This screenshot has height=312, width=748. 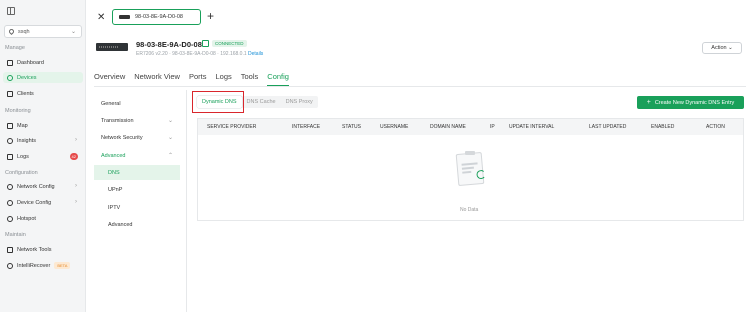 I want to click on empty-clipboard-icon, so click(x=471, y=169).